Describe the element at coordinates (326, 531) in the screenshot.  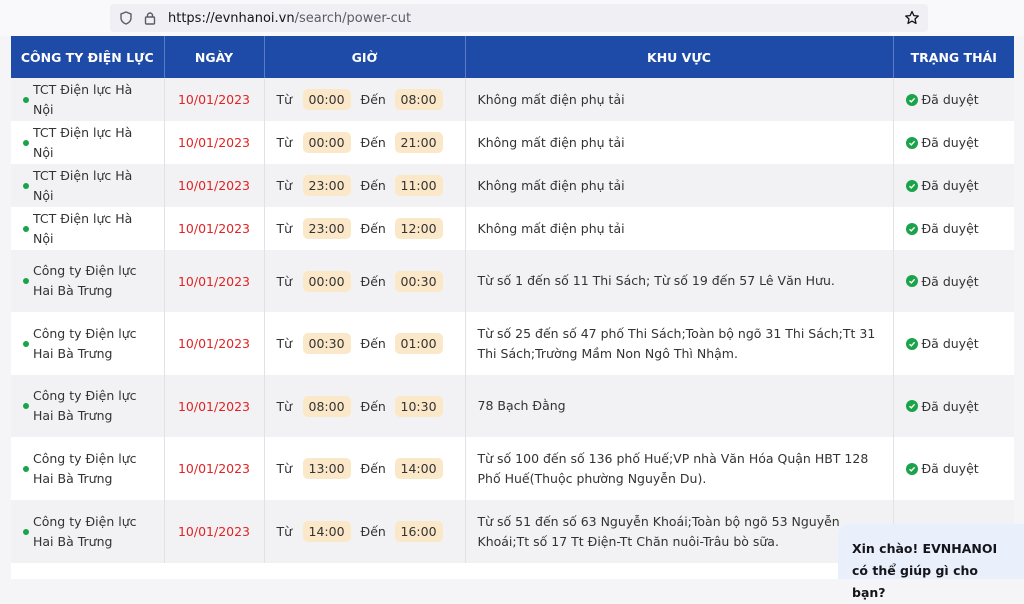
I see `from-time: 14:00` at that location.